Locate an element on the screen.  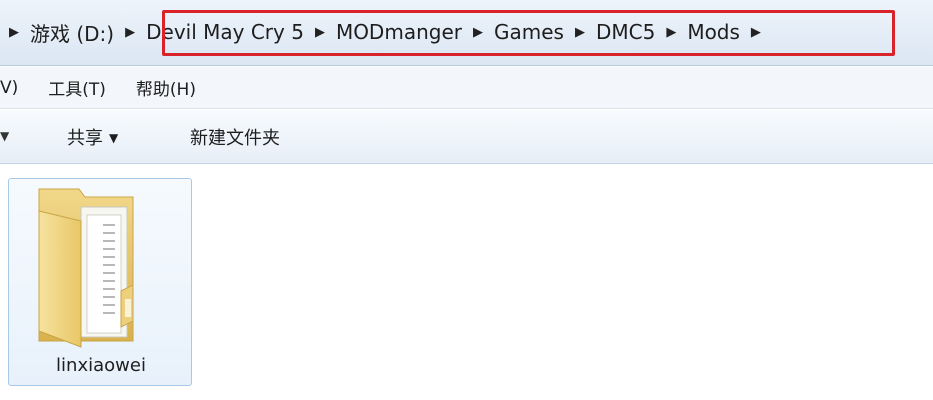
breadcrumb-item-games: Games is located at coordinates (529, 32).